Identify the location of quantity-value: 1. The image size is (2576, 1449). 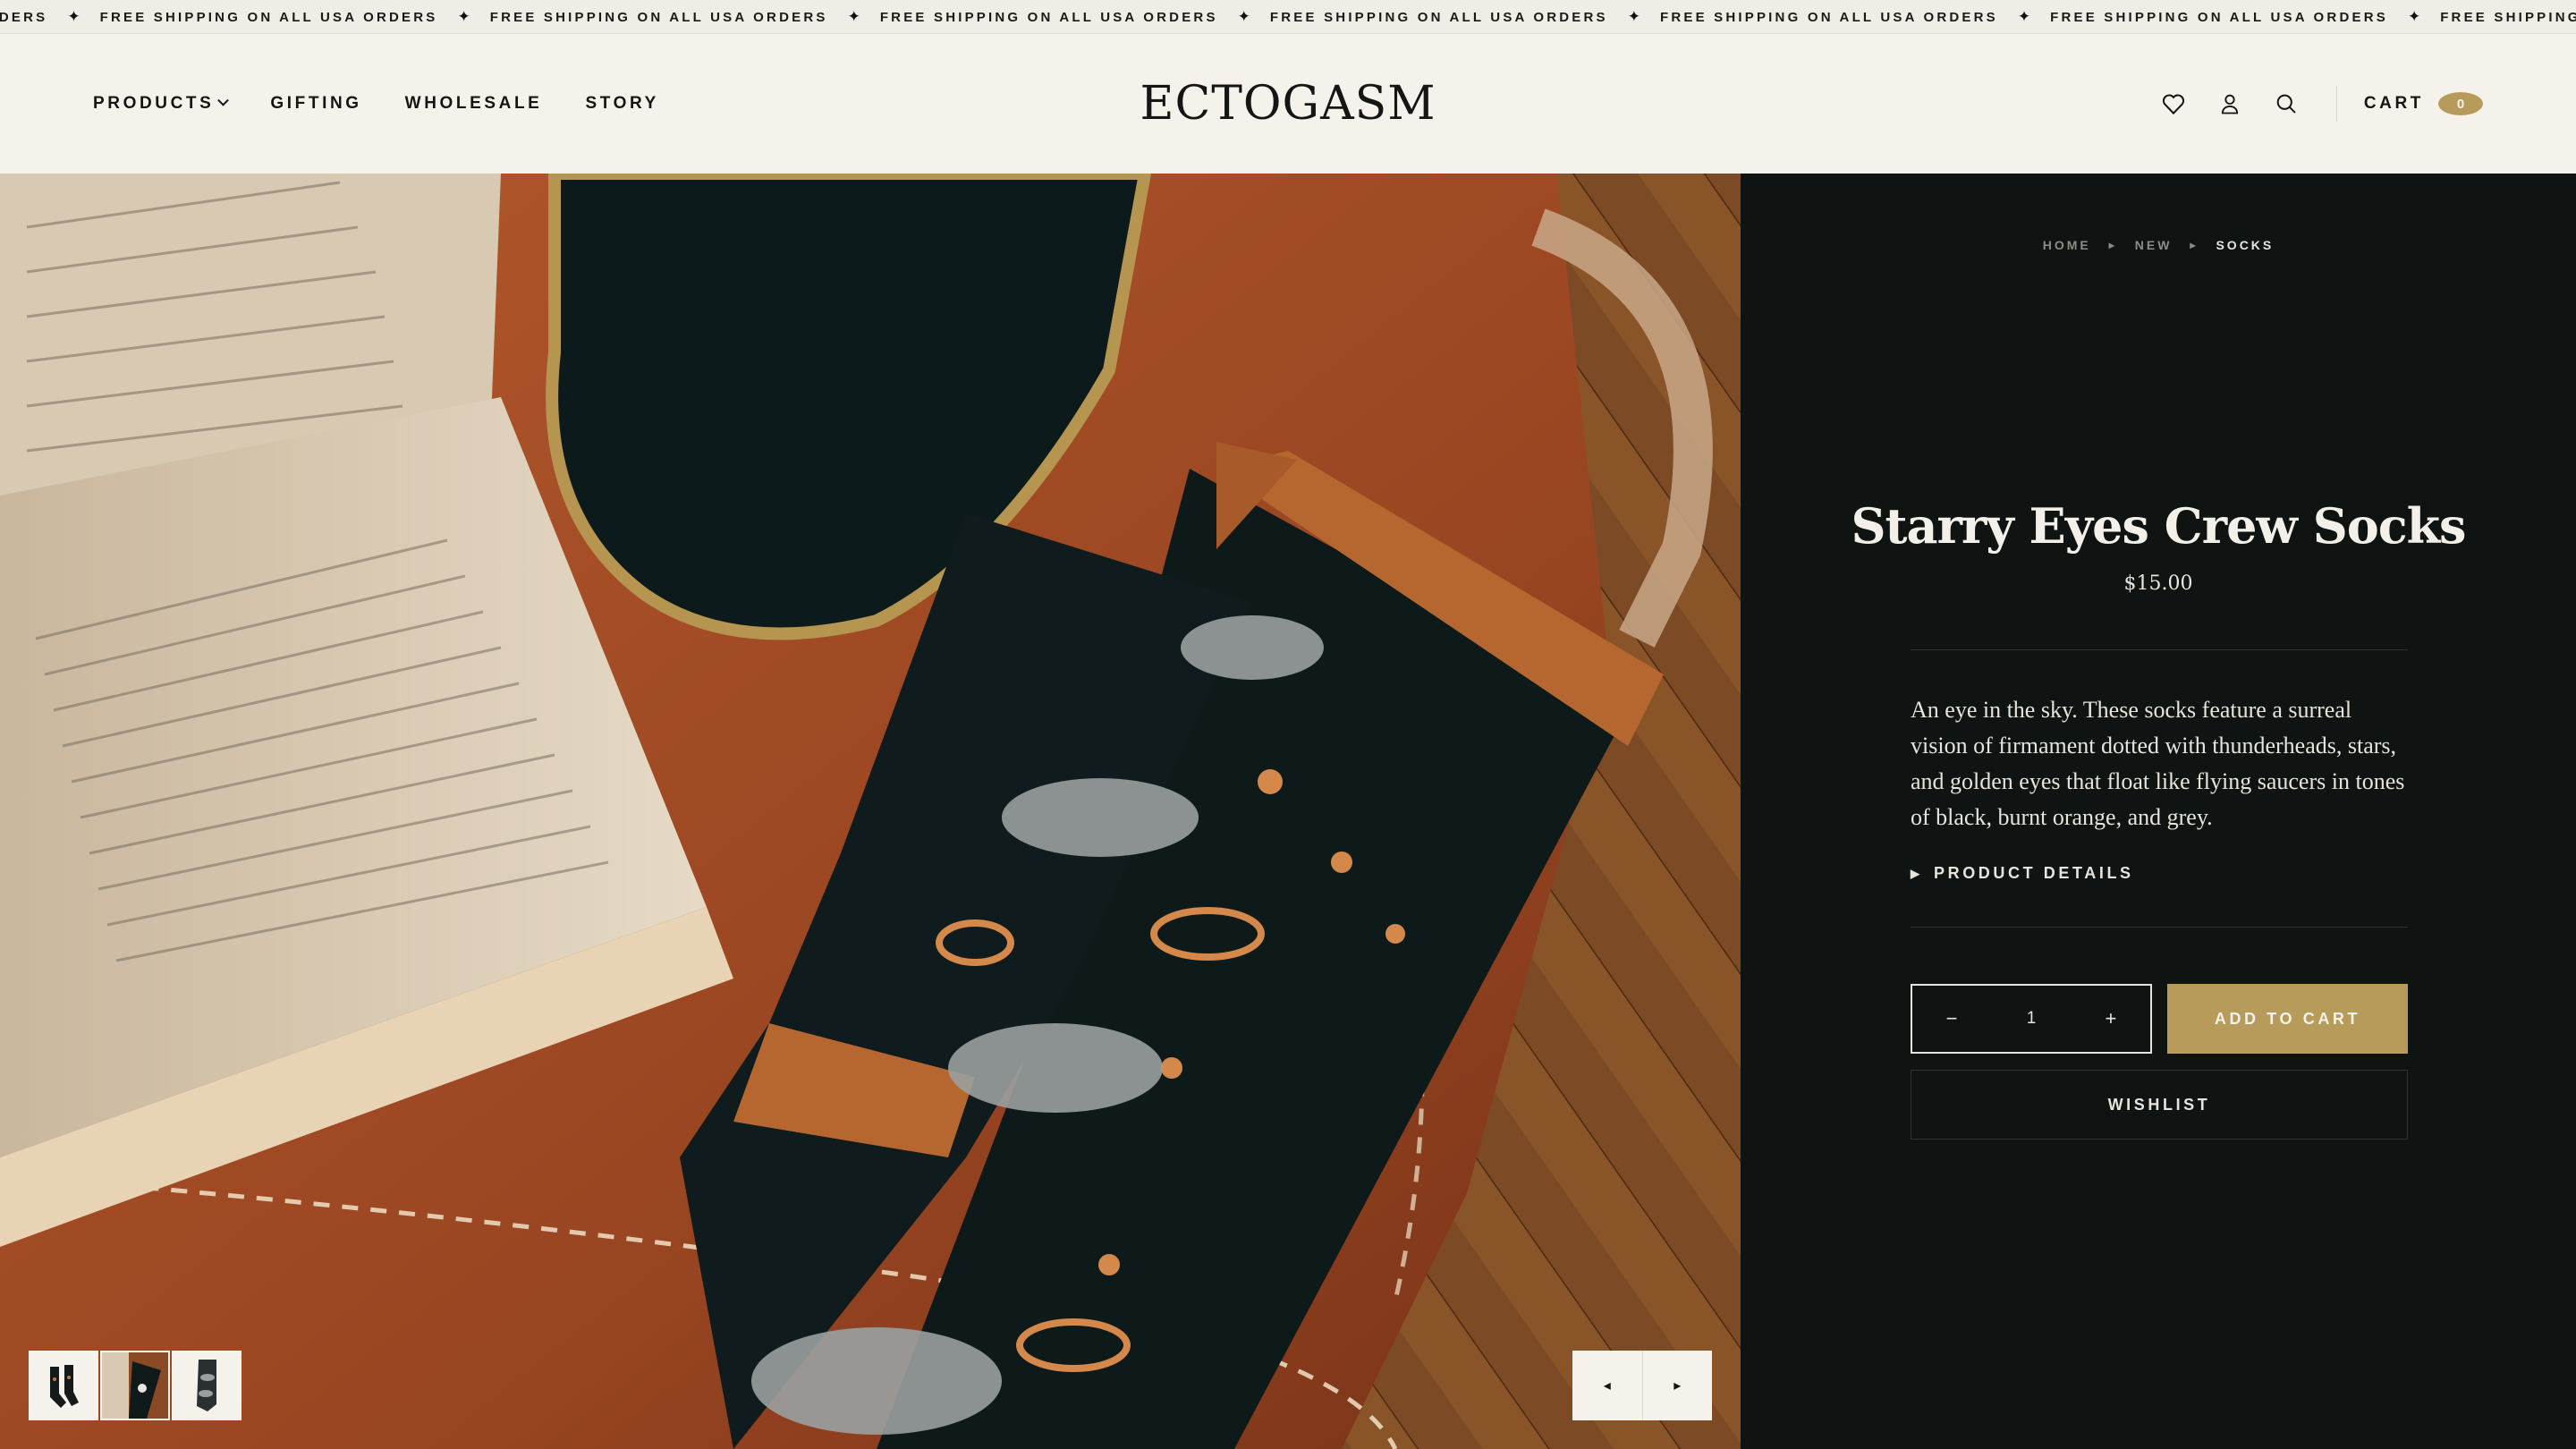
(2032, 1019).